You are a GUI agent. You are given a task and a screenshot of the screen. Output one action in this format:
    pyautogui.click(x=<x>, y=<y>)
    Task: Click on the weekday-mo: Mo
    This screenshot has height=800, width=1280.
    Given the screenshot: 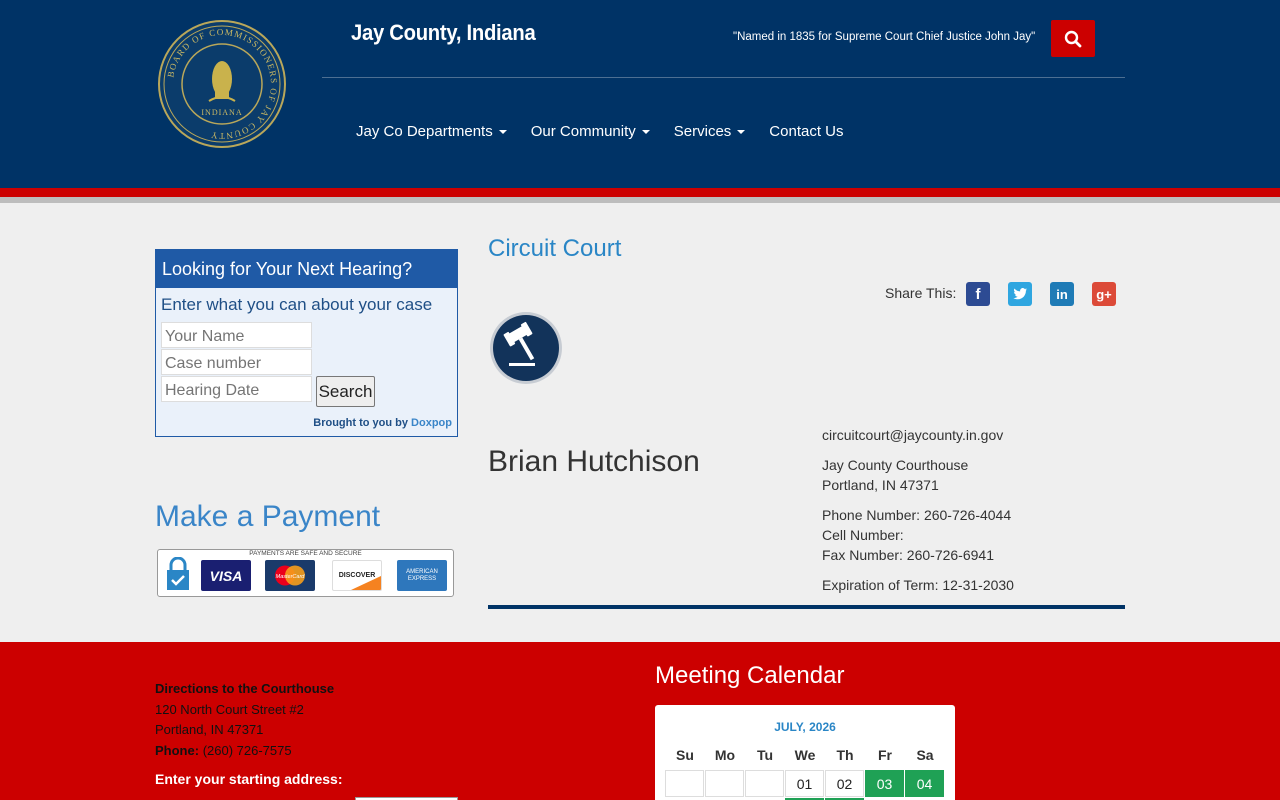 What is the action you would take?
    pyautogui.click(x=725, y=755)
    